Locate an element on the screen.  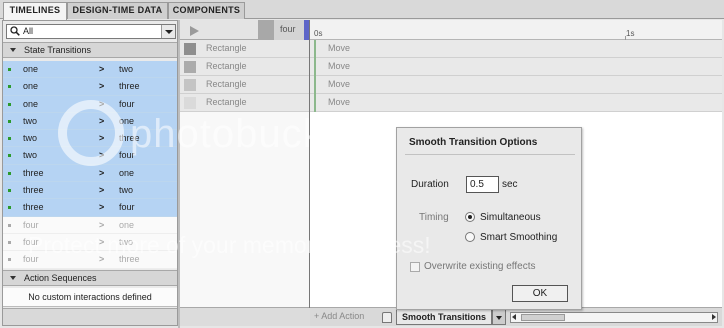
transition-from: four is located at coordinates (31, 241).